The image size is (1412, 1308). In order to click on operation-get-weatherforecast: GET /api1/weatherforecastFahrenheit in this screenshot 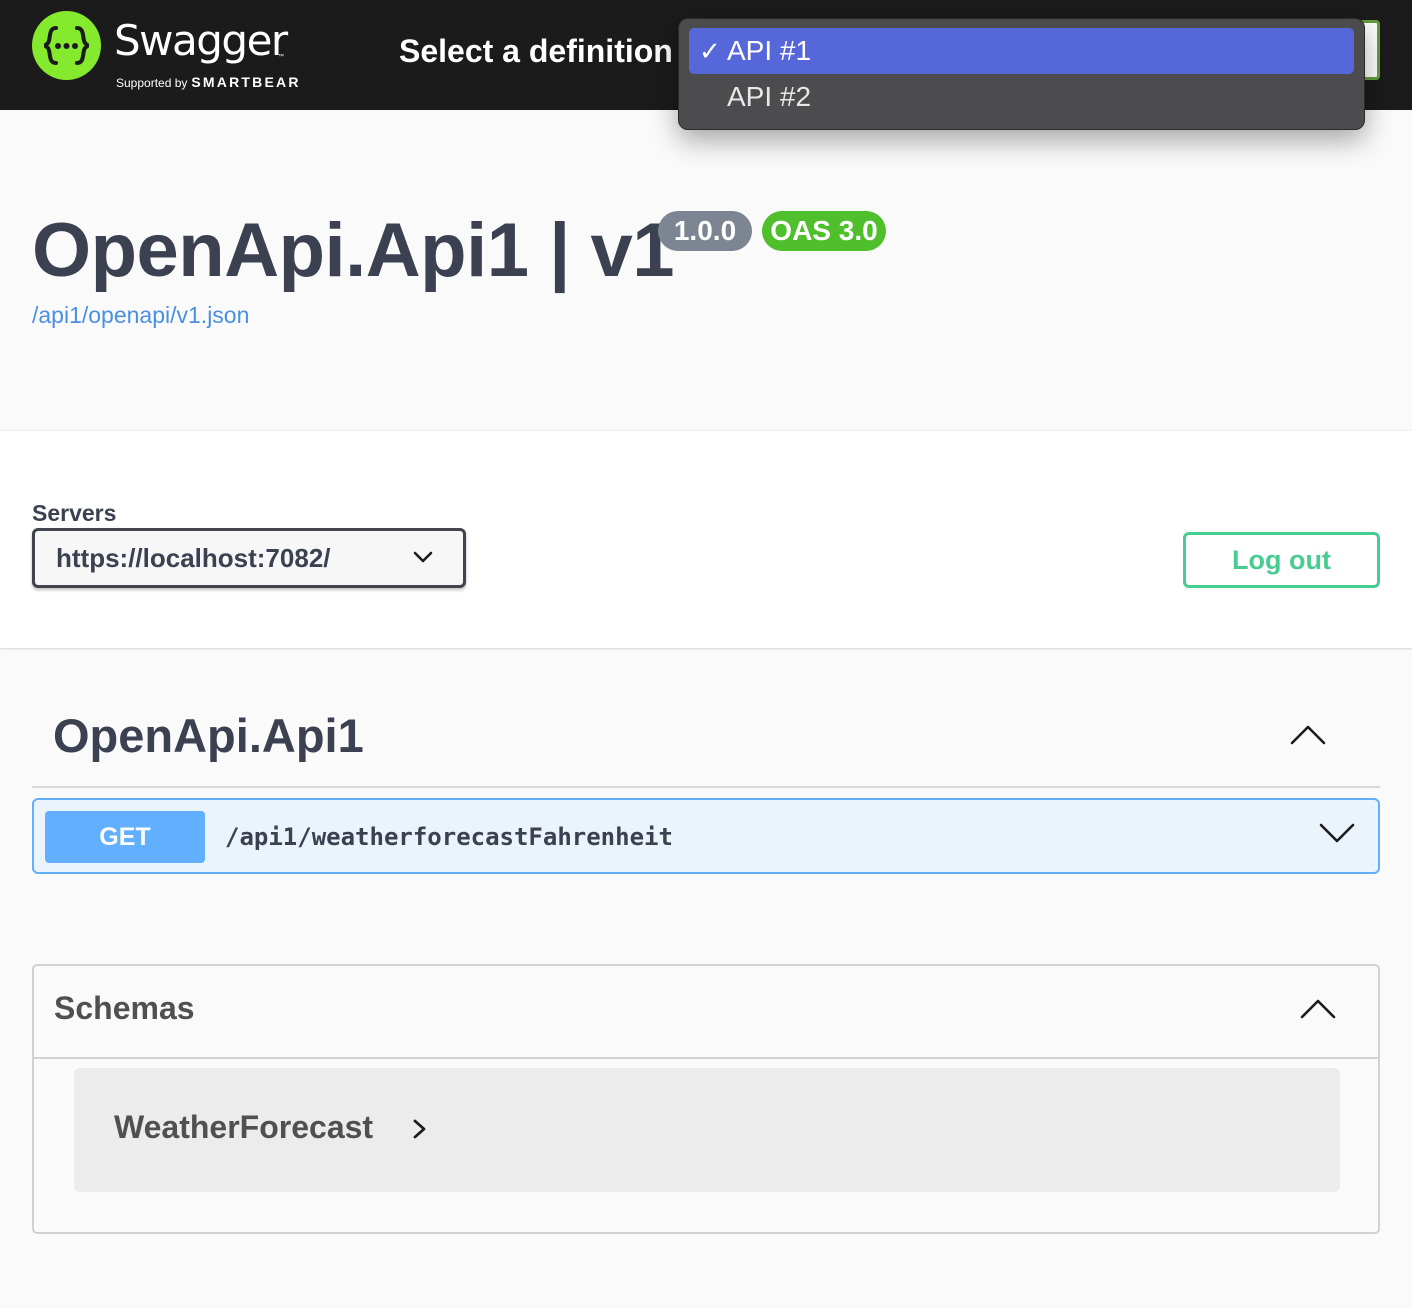, I will do `click(706, 836)`.